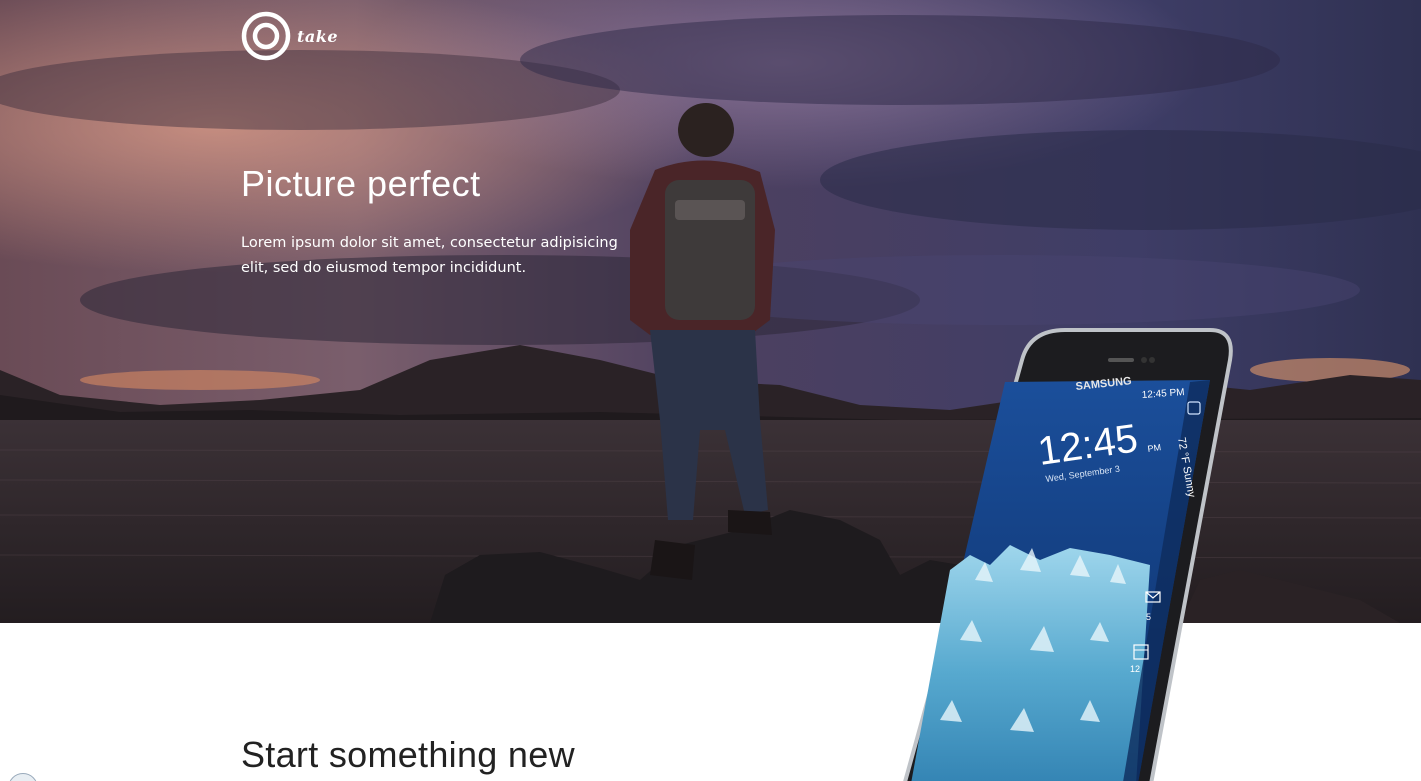 The width and height of the screenshot is (1421, 781). What do you see at coordinates (1148, 617) in the screenshot?
I see `phone-edge-count-1: 5` at bounding box center [1148, 617].